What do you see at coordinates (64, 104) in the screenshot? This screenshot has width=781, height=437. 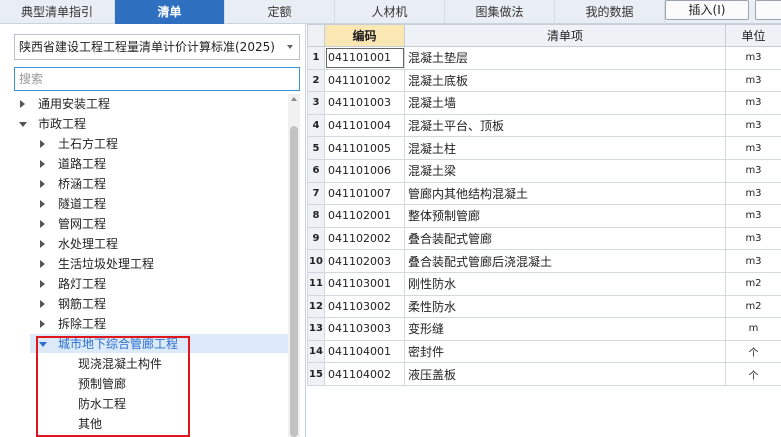 I see `tree-node-general-install: 通用安装工程` at bounding box center [64, 104].